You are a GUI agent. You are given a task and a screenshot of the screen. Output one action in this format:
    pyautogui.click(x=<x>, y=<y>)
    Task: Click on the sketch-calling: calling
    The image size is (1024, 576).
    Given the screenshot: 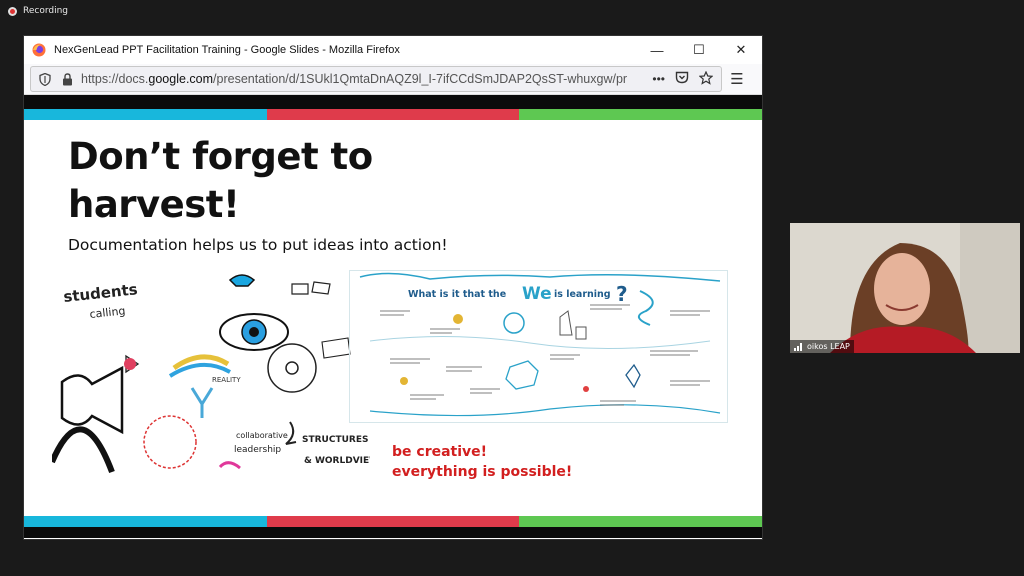 What is the action you would take?
    pyautogui.click(x=107, y=312)
    